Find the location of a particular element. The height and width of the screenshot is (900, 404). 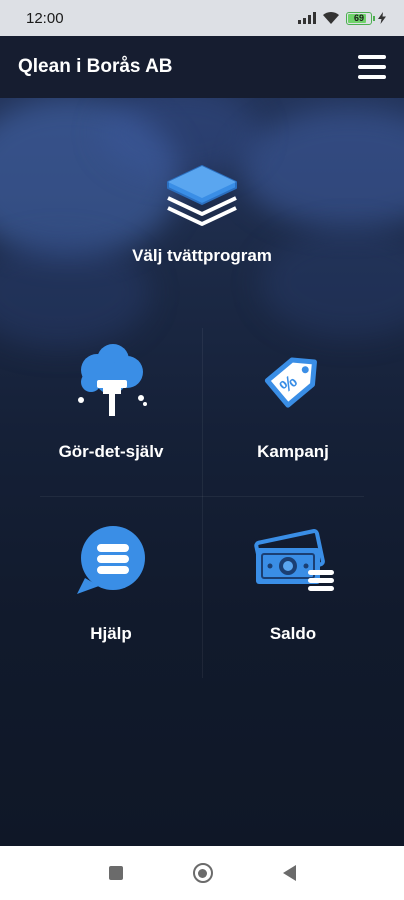

grid-divider is located at coordinates (202, 496).